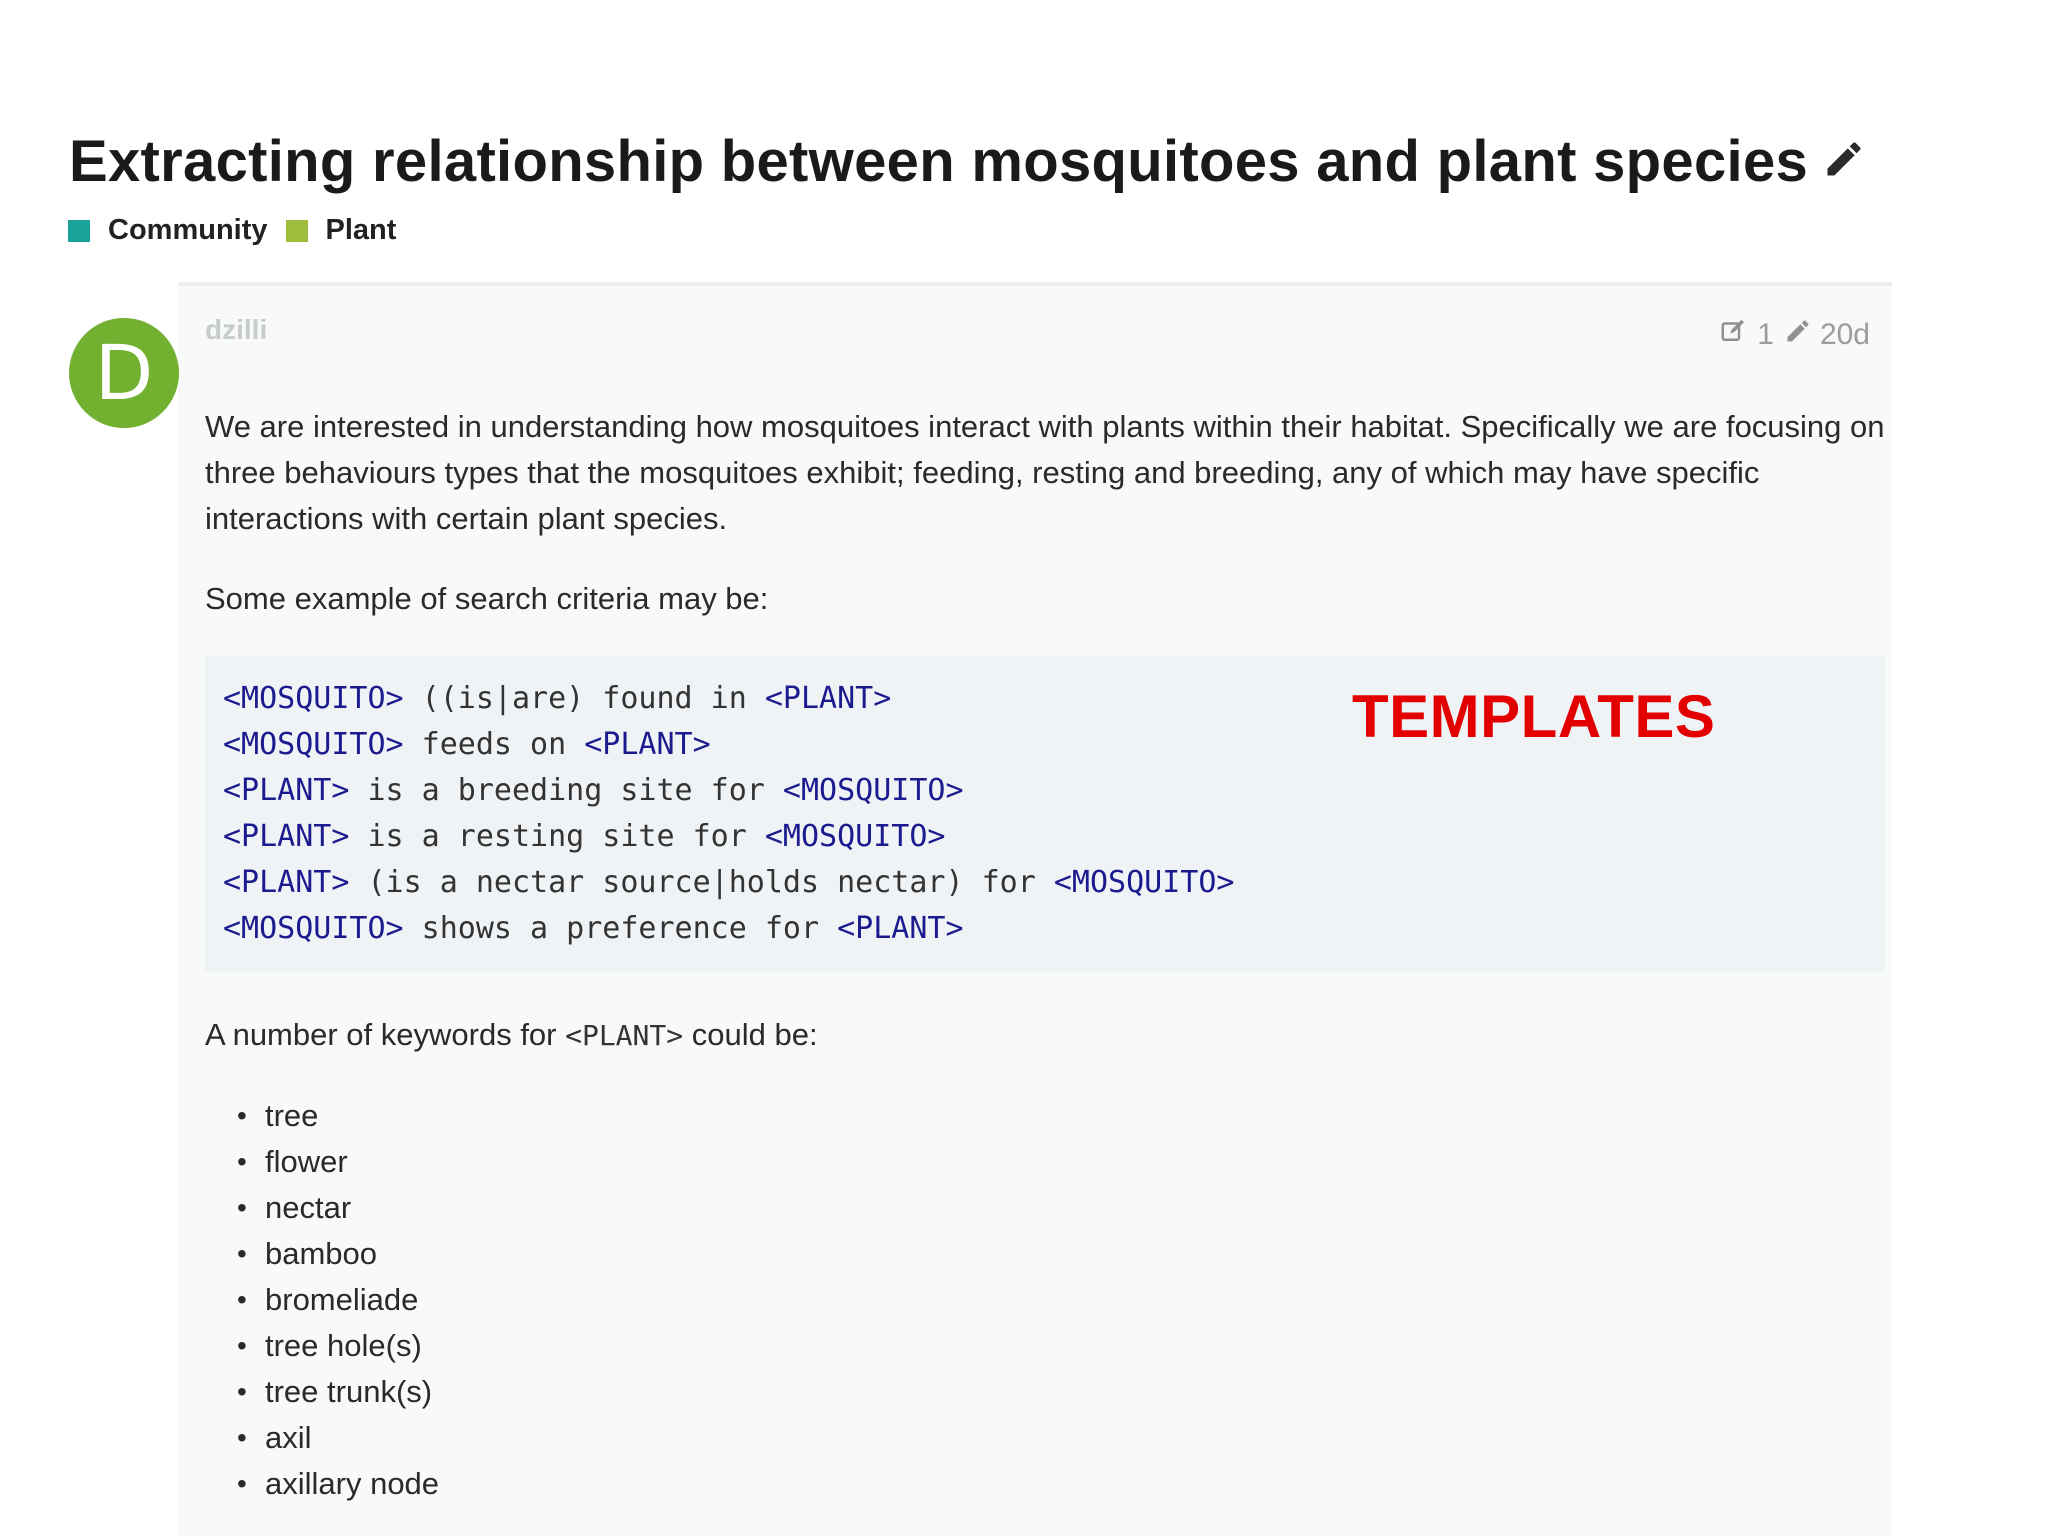 This screenshot has width=2048, height=1536. I want to click on keyword-item: axil, so click(1061, 1438).